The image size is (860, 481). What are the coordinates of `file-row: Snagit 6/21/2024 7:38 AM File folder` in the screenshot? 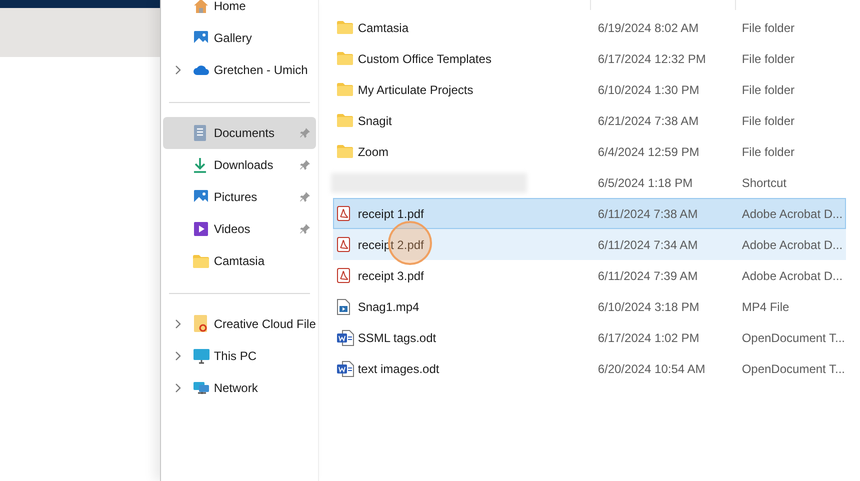 It's located at (589, 120).